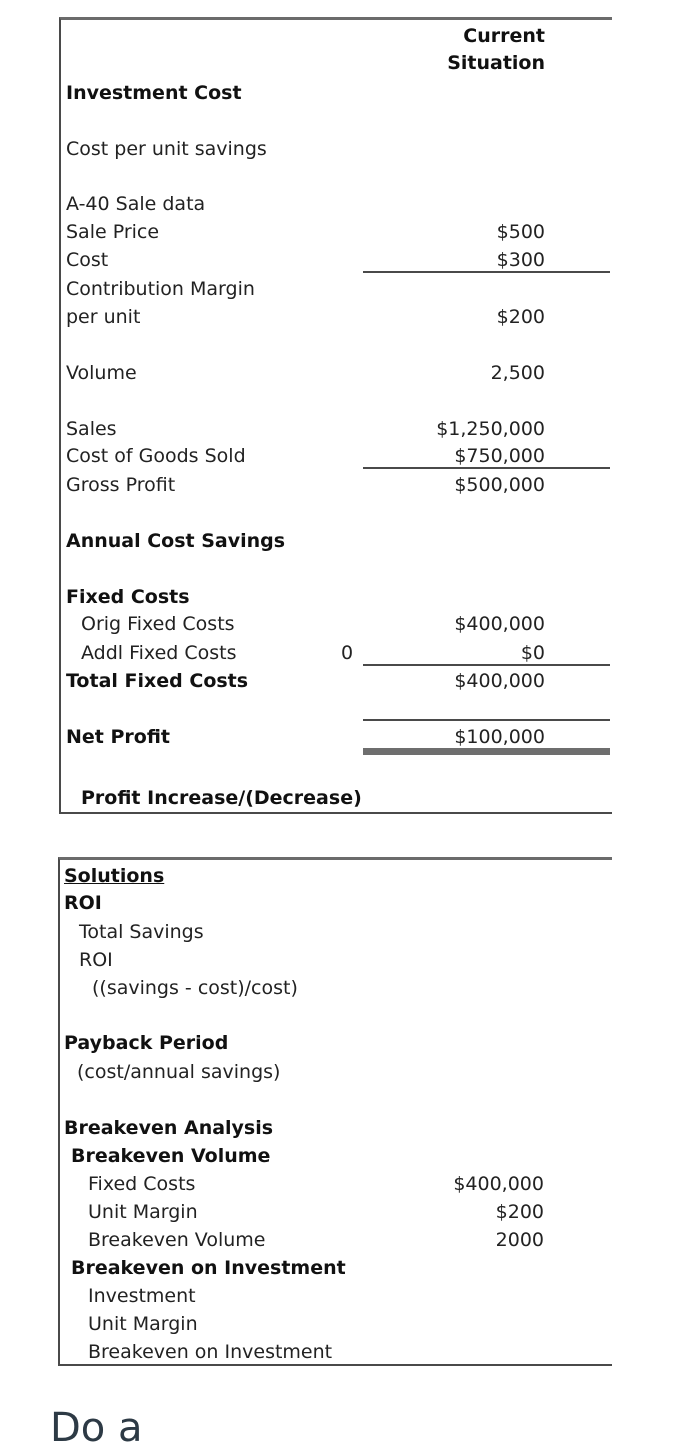 Image resolution: width=684 pixels, height=1451 pixels. Describe the element at coordinates (532, 653) in the screenshot. I see `addl-fixed-costs-value: $0` at that location.